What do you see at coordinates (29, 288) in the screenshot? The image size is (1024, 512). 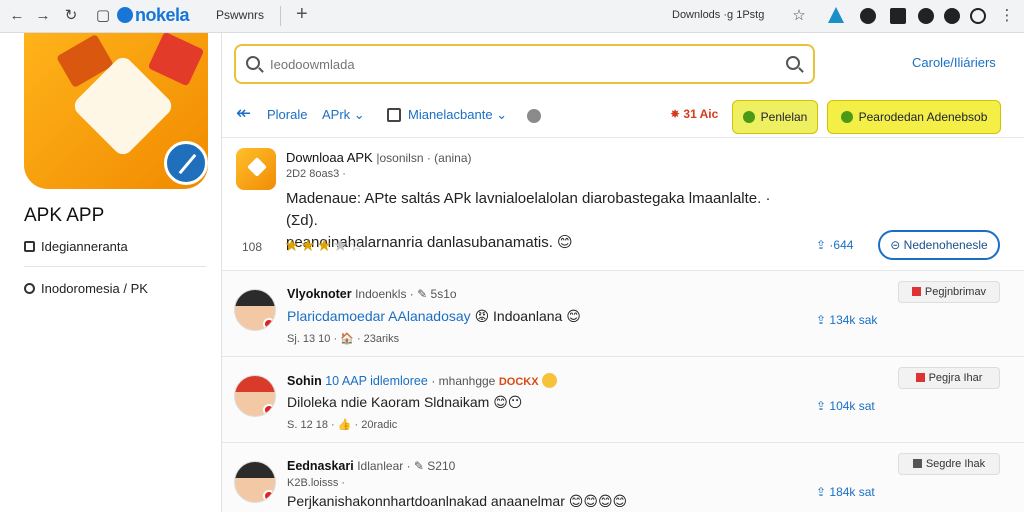 I see `globe-icon` at bounding box center [29, 288].